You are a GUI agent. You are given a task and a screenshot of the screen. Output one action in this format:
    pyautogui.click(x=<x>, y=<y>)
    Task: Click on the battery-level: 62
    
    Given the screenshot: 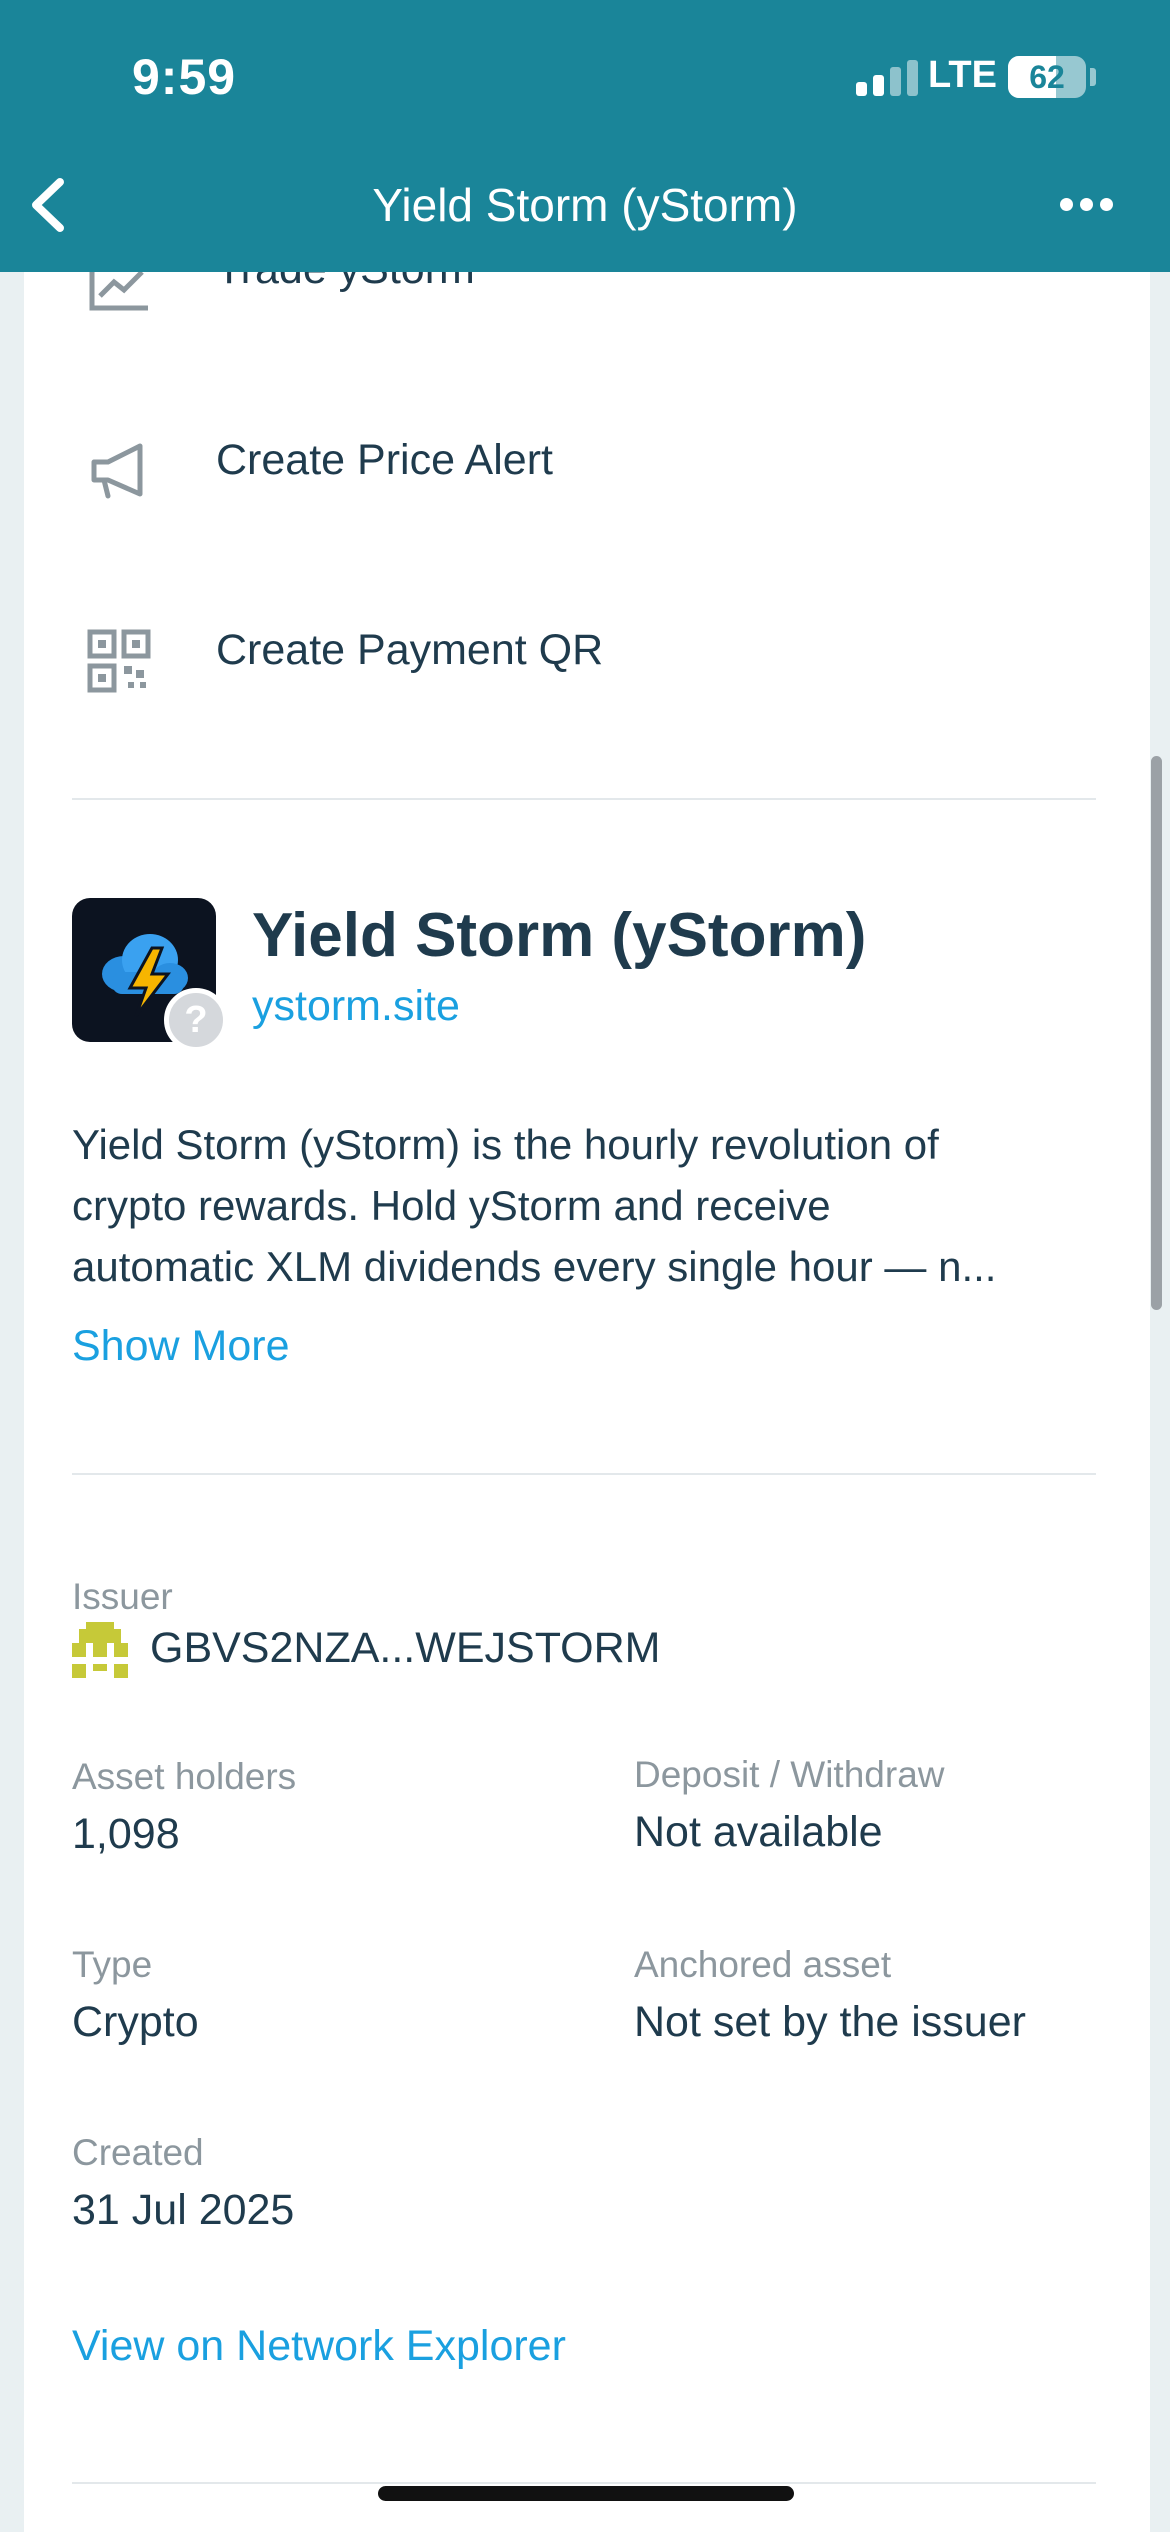 What is the action you would take?
    pyautogui.click(x=1047, y=77)
    